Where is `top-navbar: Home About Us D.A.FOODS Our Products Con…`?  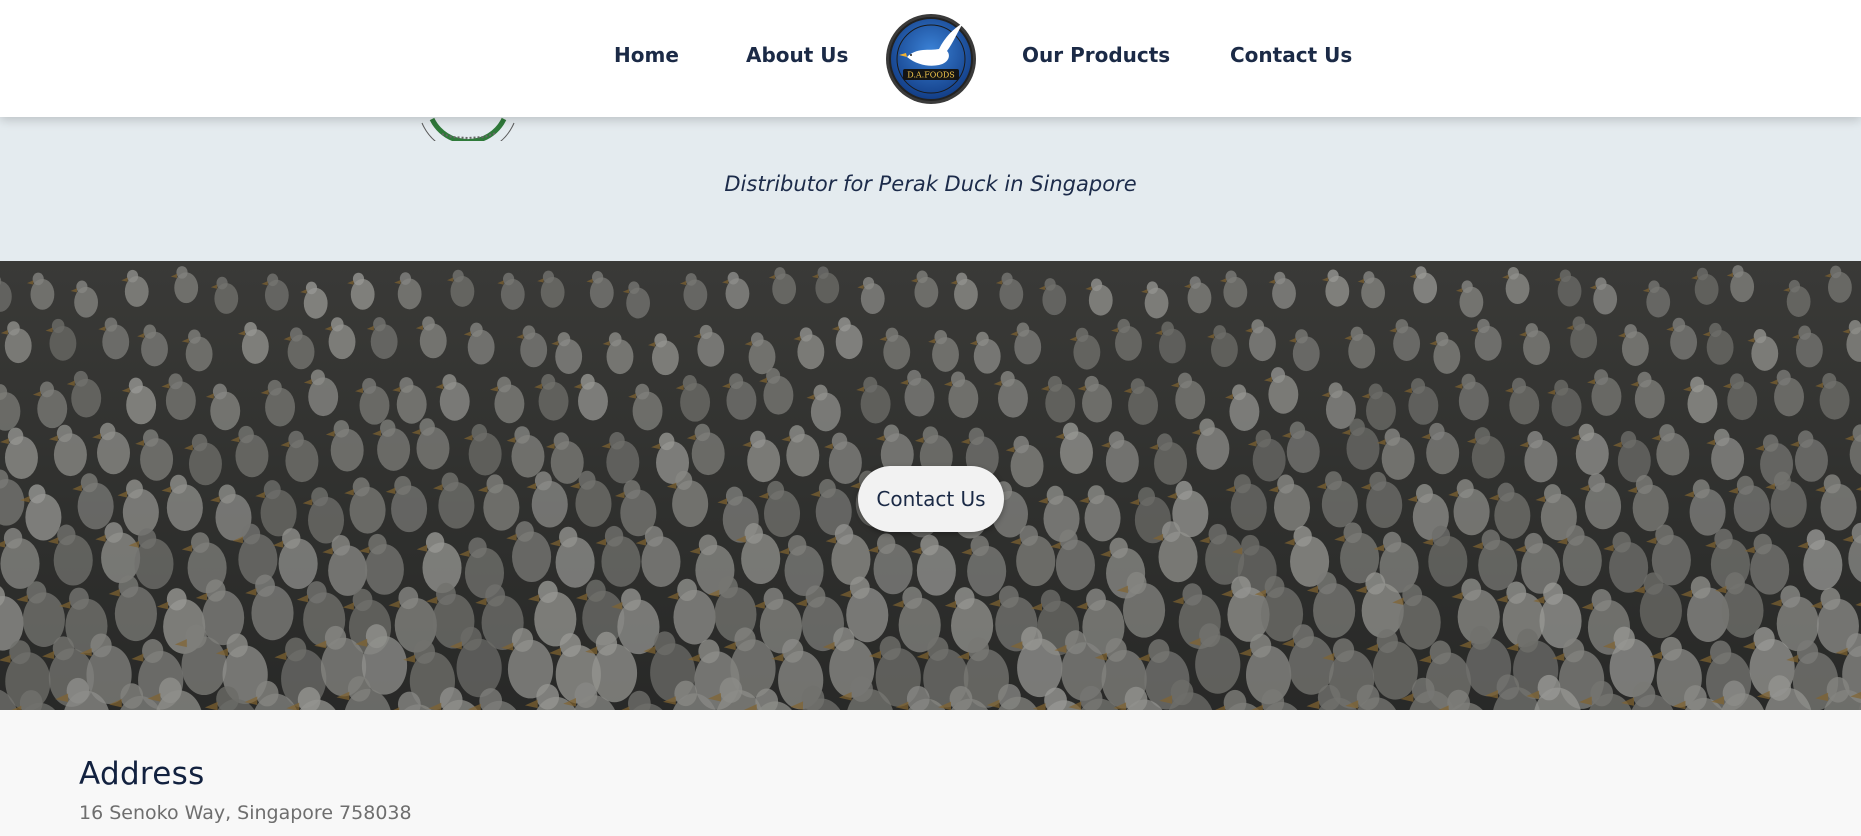
top-navbar: Home About Us D.A.FOODS Our Products Con… is located at coordinates (930, 58).